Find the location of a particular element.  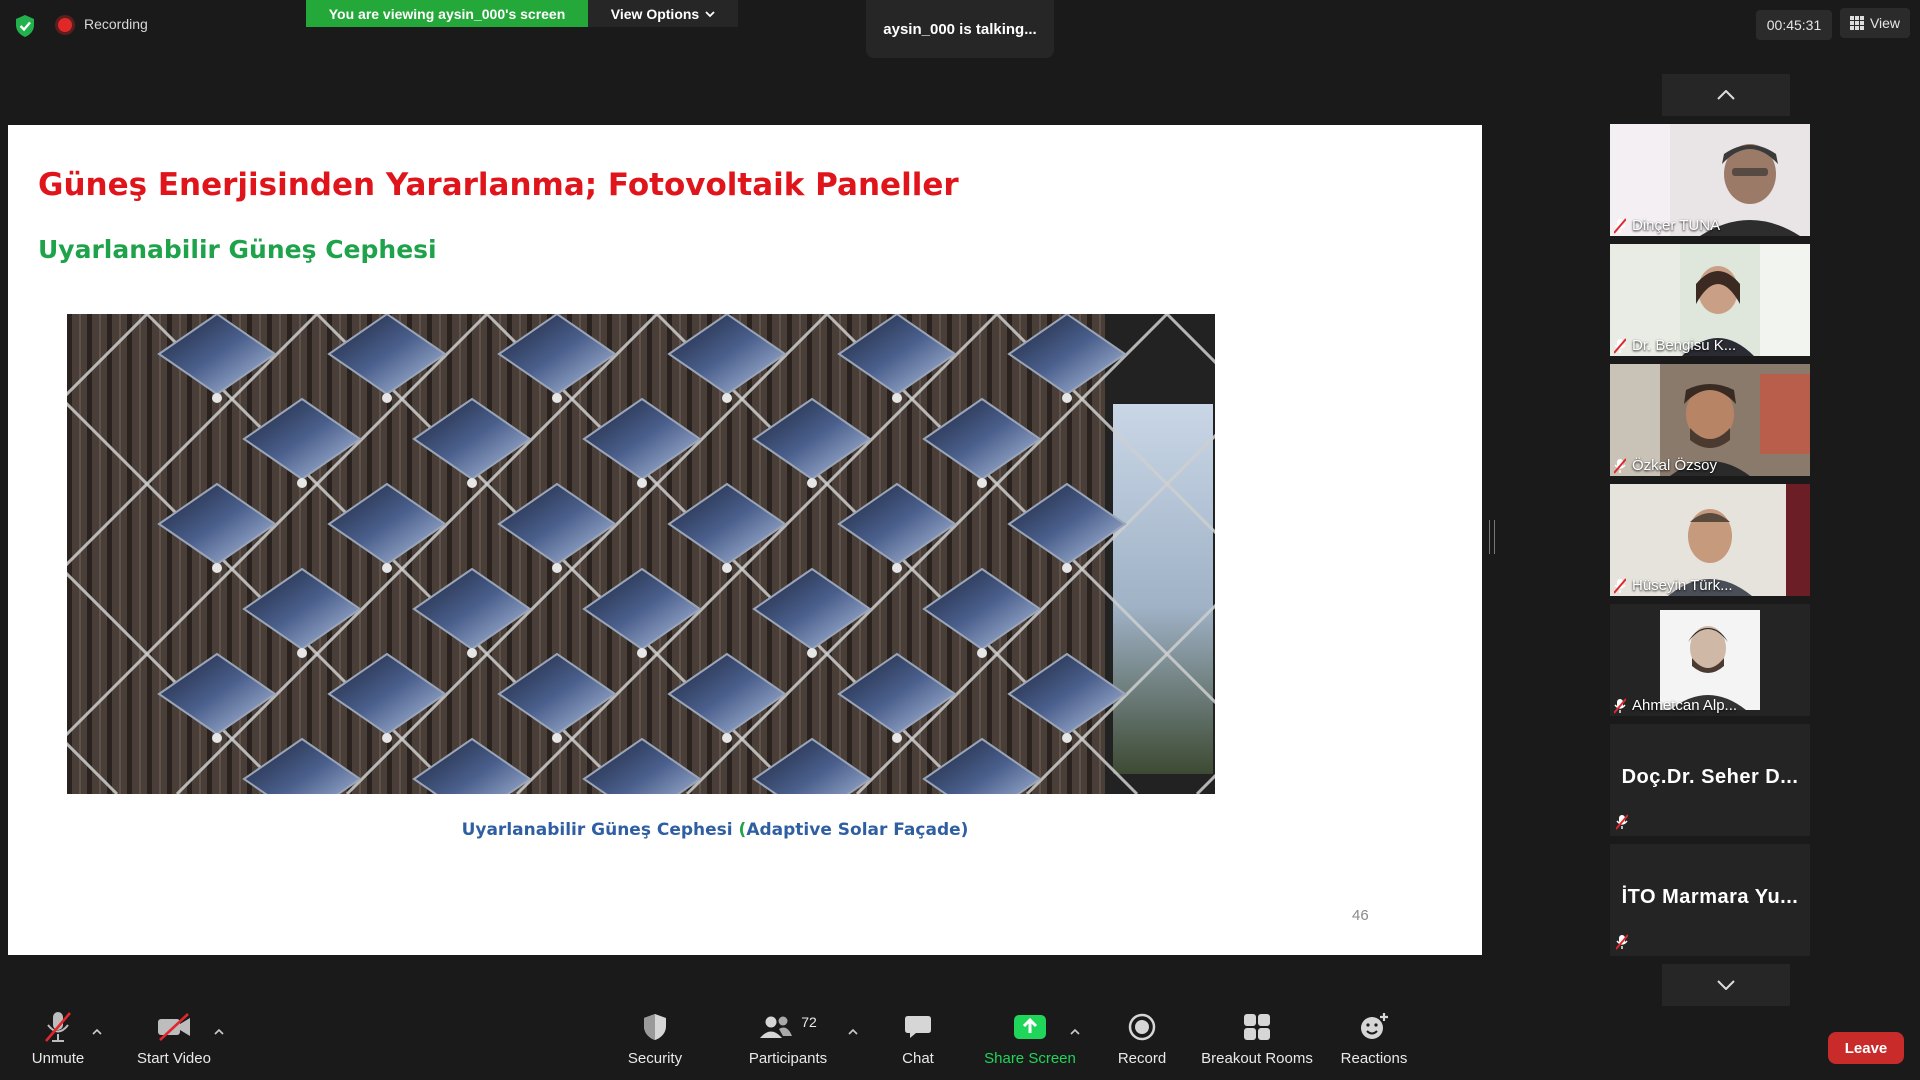

participants-button: 72 Participants is located at coordinates (788, 1038).